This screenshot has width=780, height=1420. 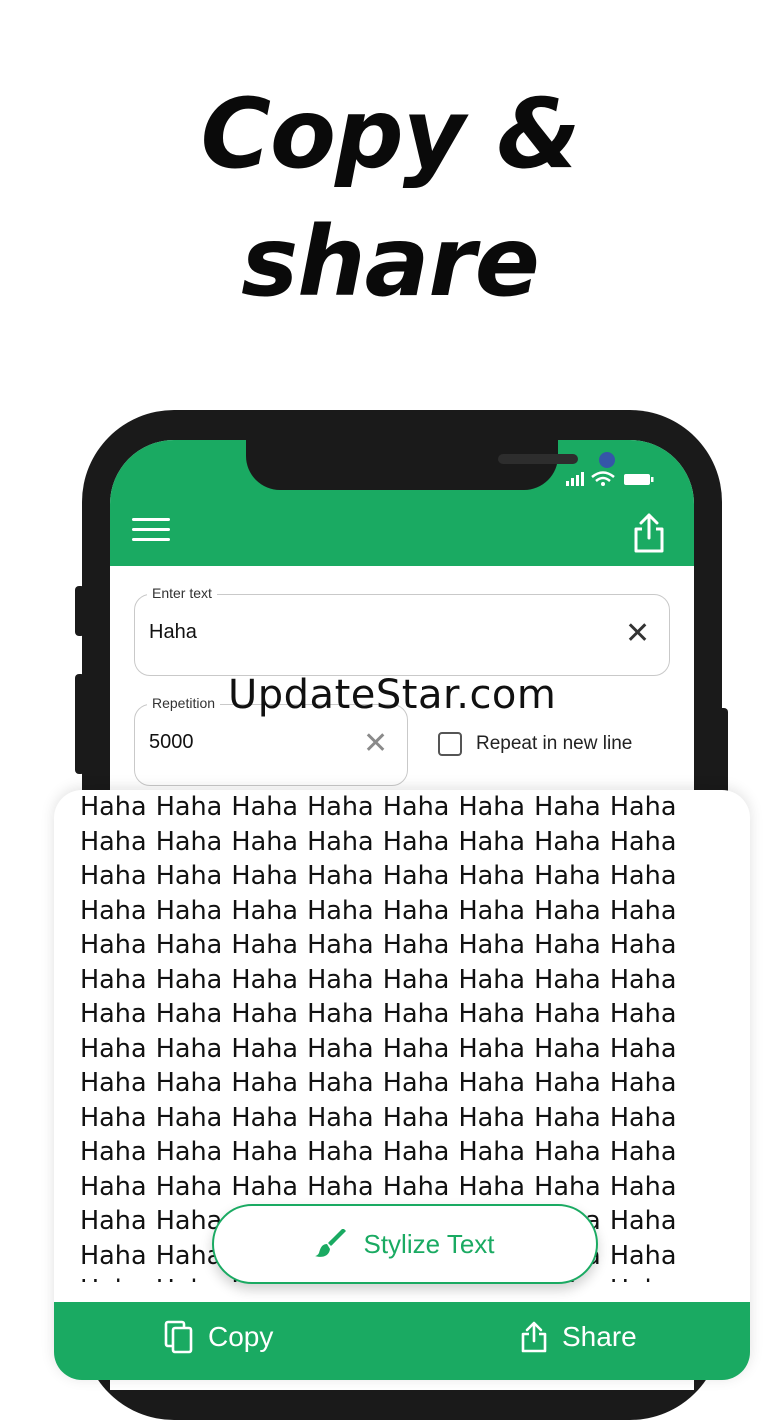 I want to click on status-bar-icons, so click(x=610, y=478).